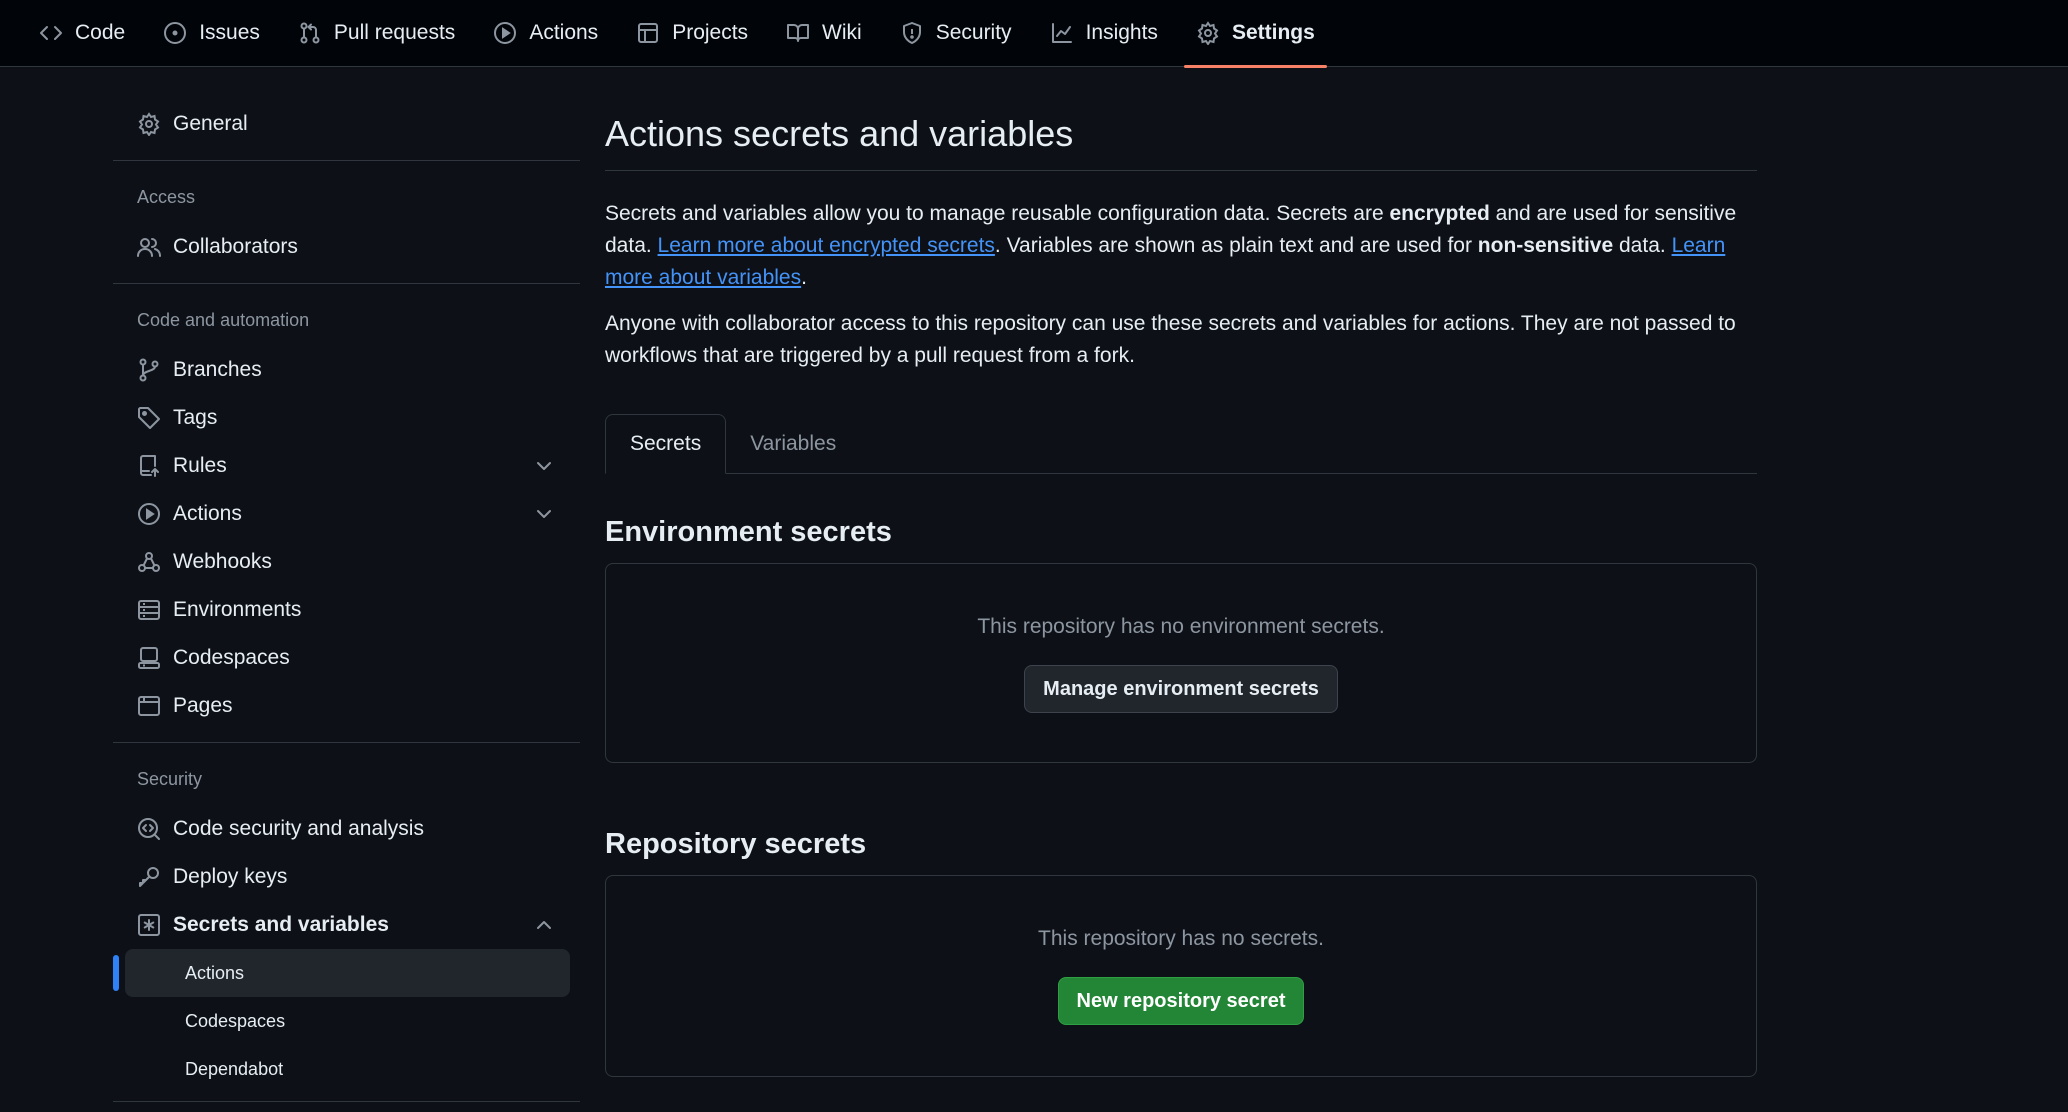 This screenshot has height=1112, width=2068. What do you see at coordinates (666, 444) in the screenshot?
I see `tab-secrets: Secrets` at bounding box center [666, 444].